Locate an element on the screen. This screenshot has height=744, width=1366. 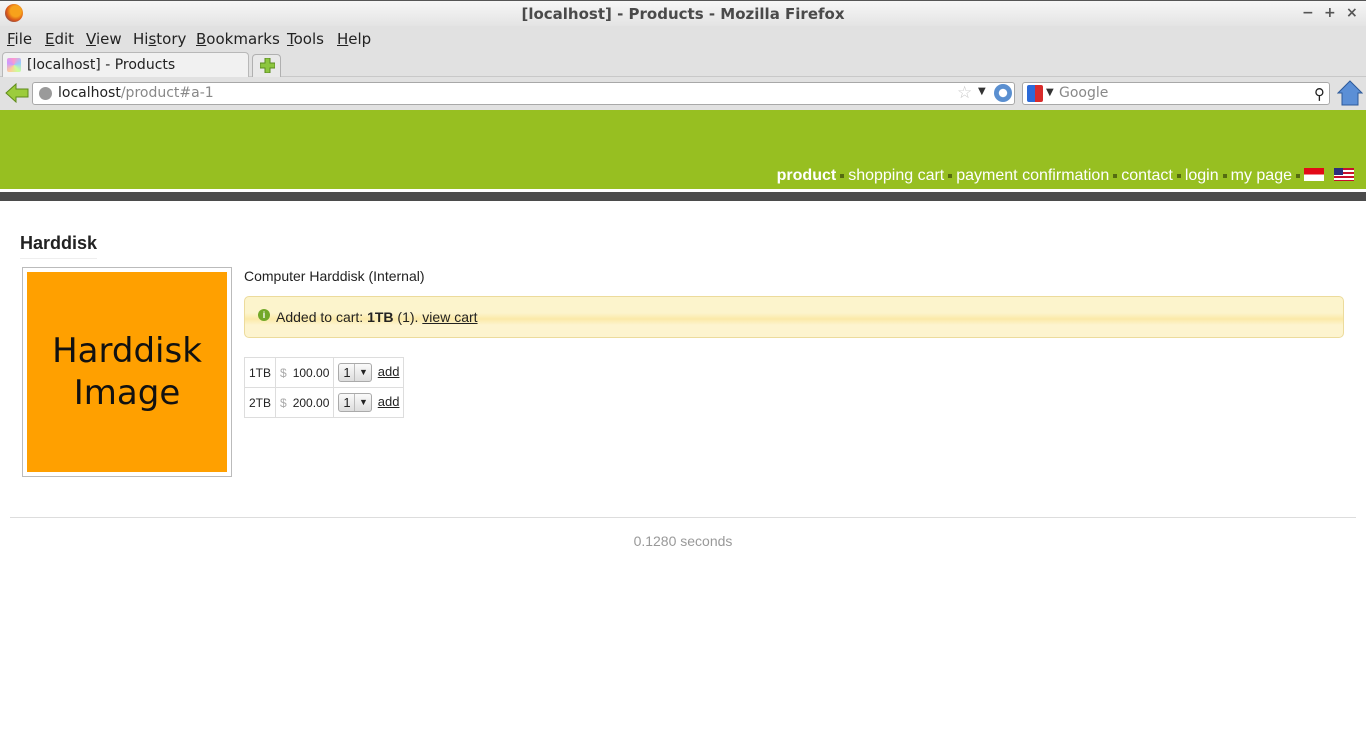
minimize-button: − is located at coordinates (1308, 13).